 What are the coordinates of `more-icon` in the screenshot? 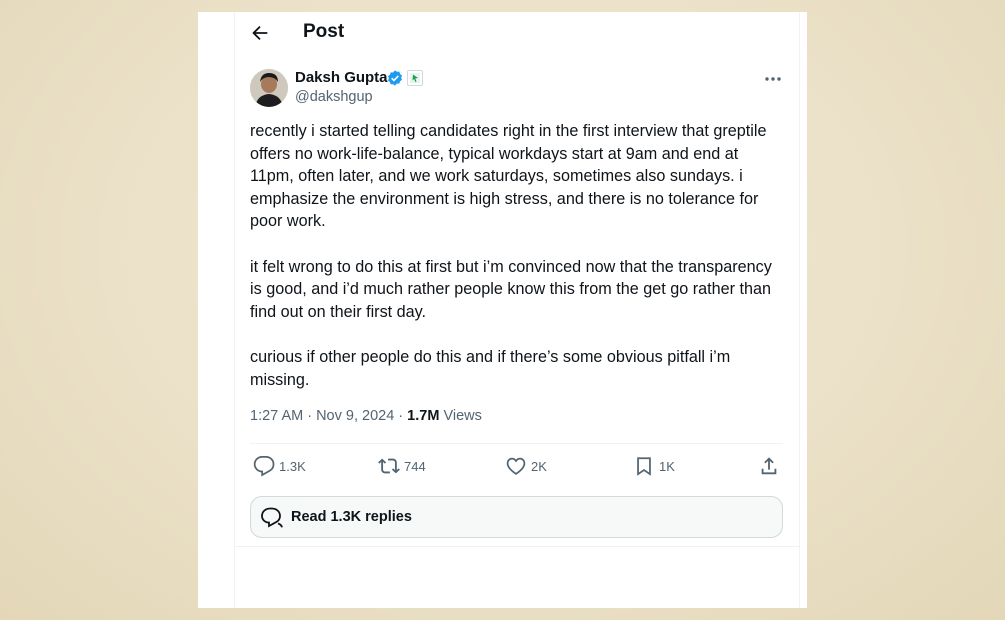 It's located at (773, 79).